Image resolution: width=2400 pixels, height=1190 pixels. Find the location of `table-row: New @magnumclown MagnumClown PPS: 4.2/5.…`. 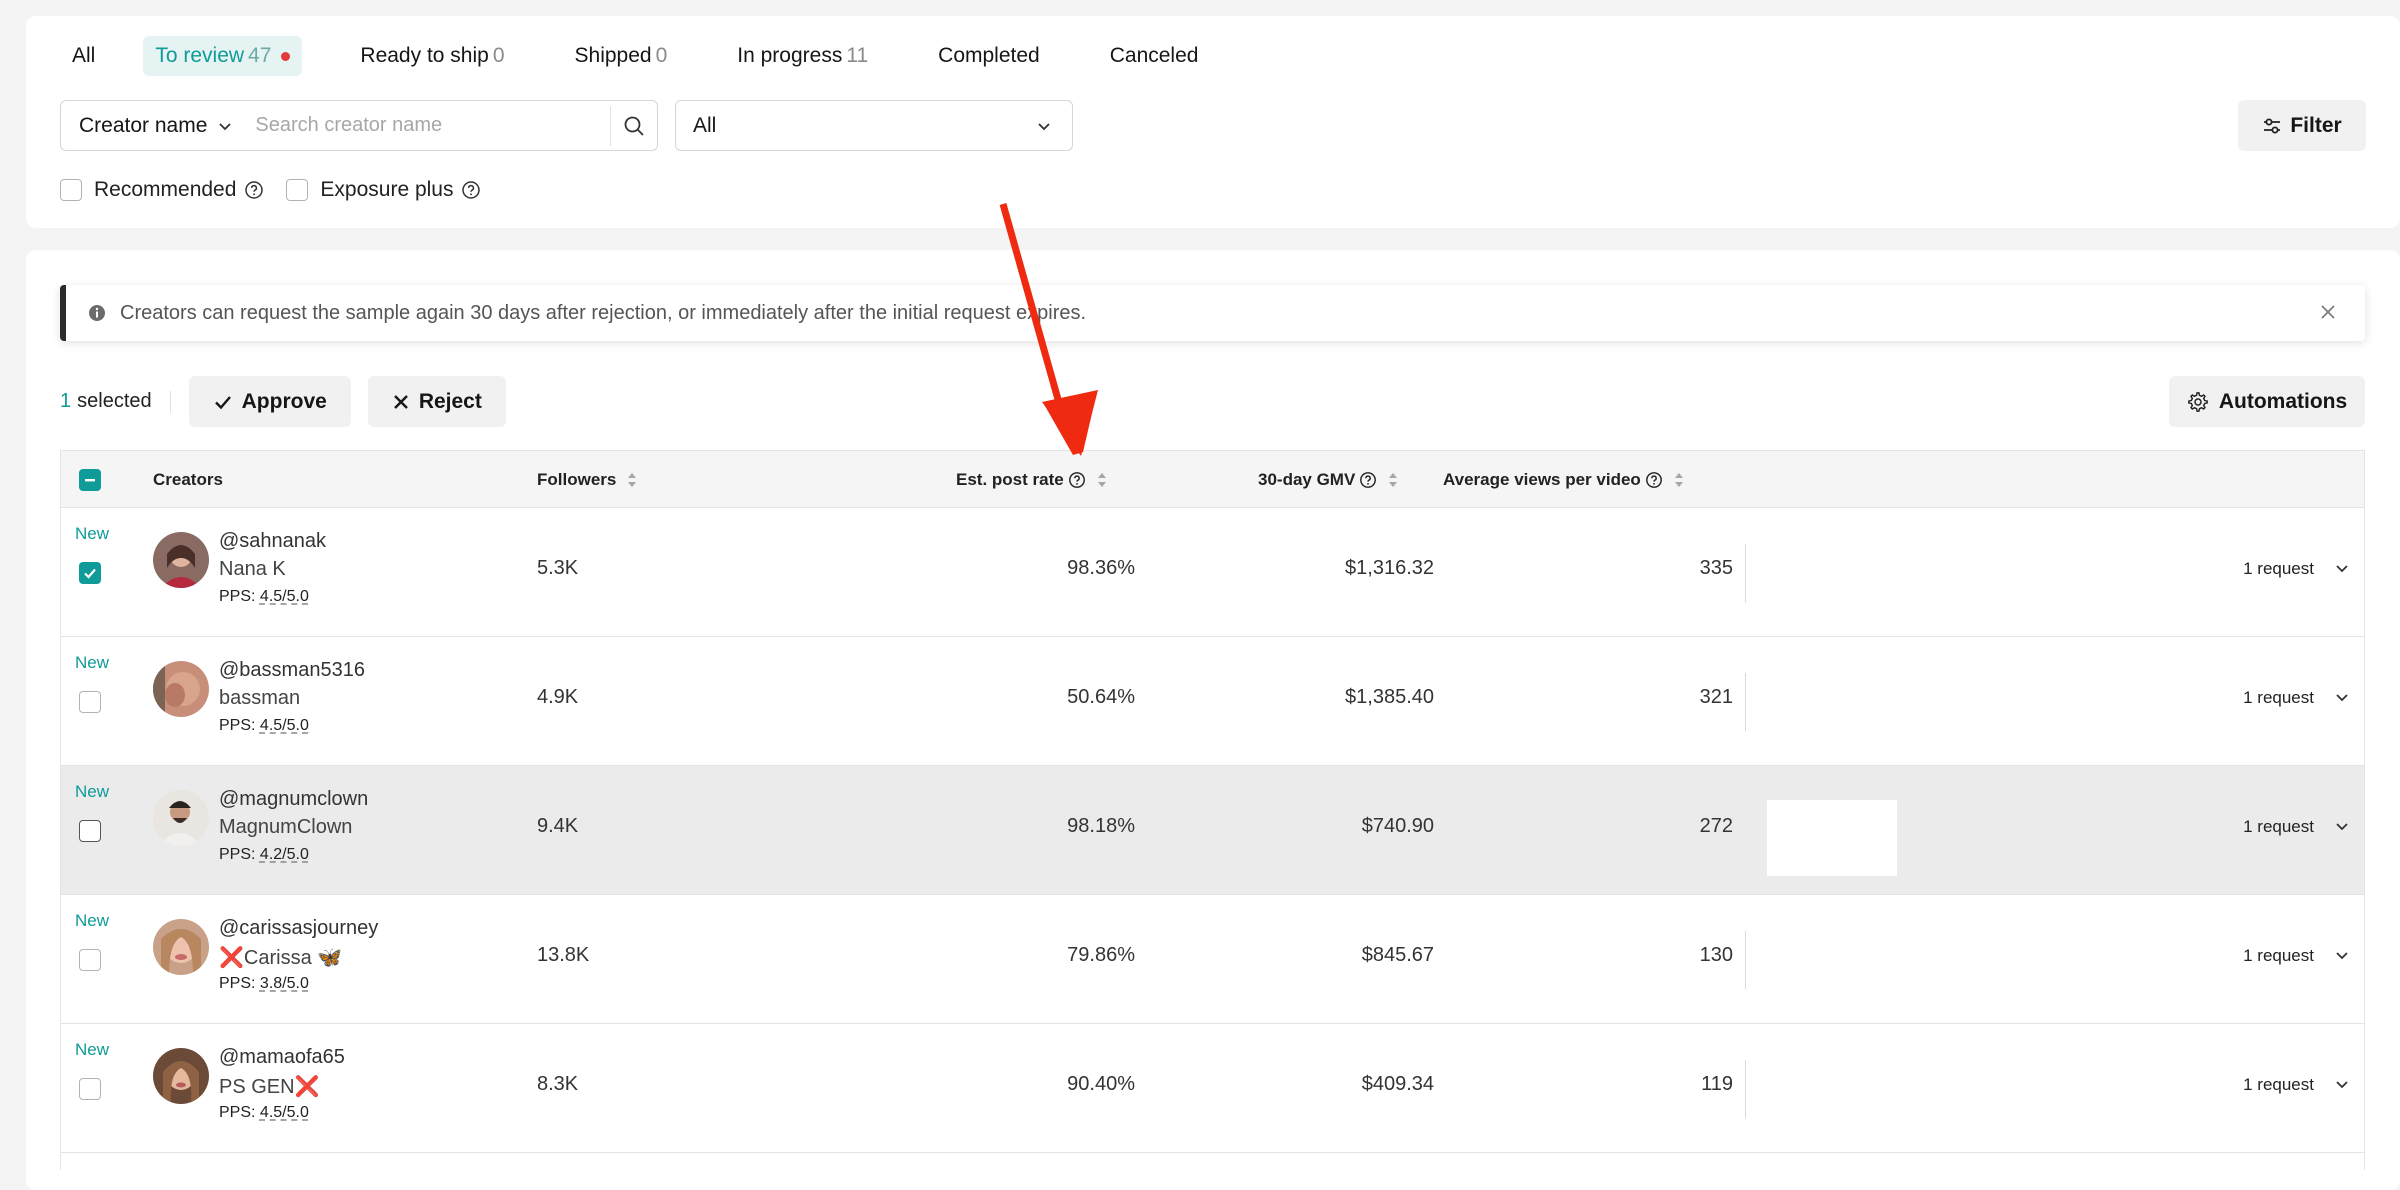

table-row: New @magnumclown MagnumClown PPS: 4.2/5.… is located at coordinates (1212, 830).